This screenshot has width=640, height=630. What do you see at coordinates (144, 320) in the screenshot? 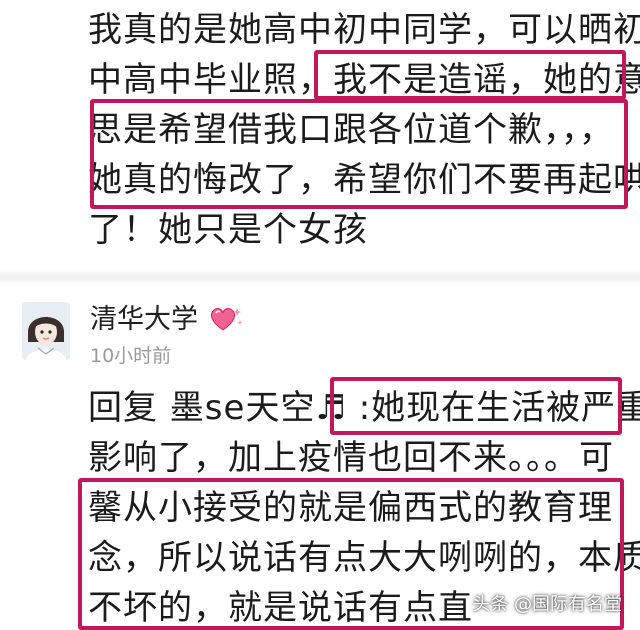
I see `username: 清华大学` at bounding box center [144, 320].